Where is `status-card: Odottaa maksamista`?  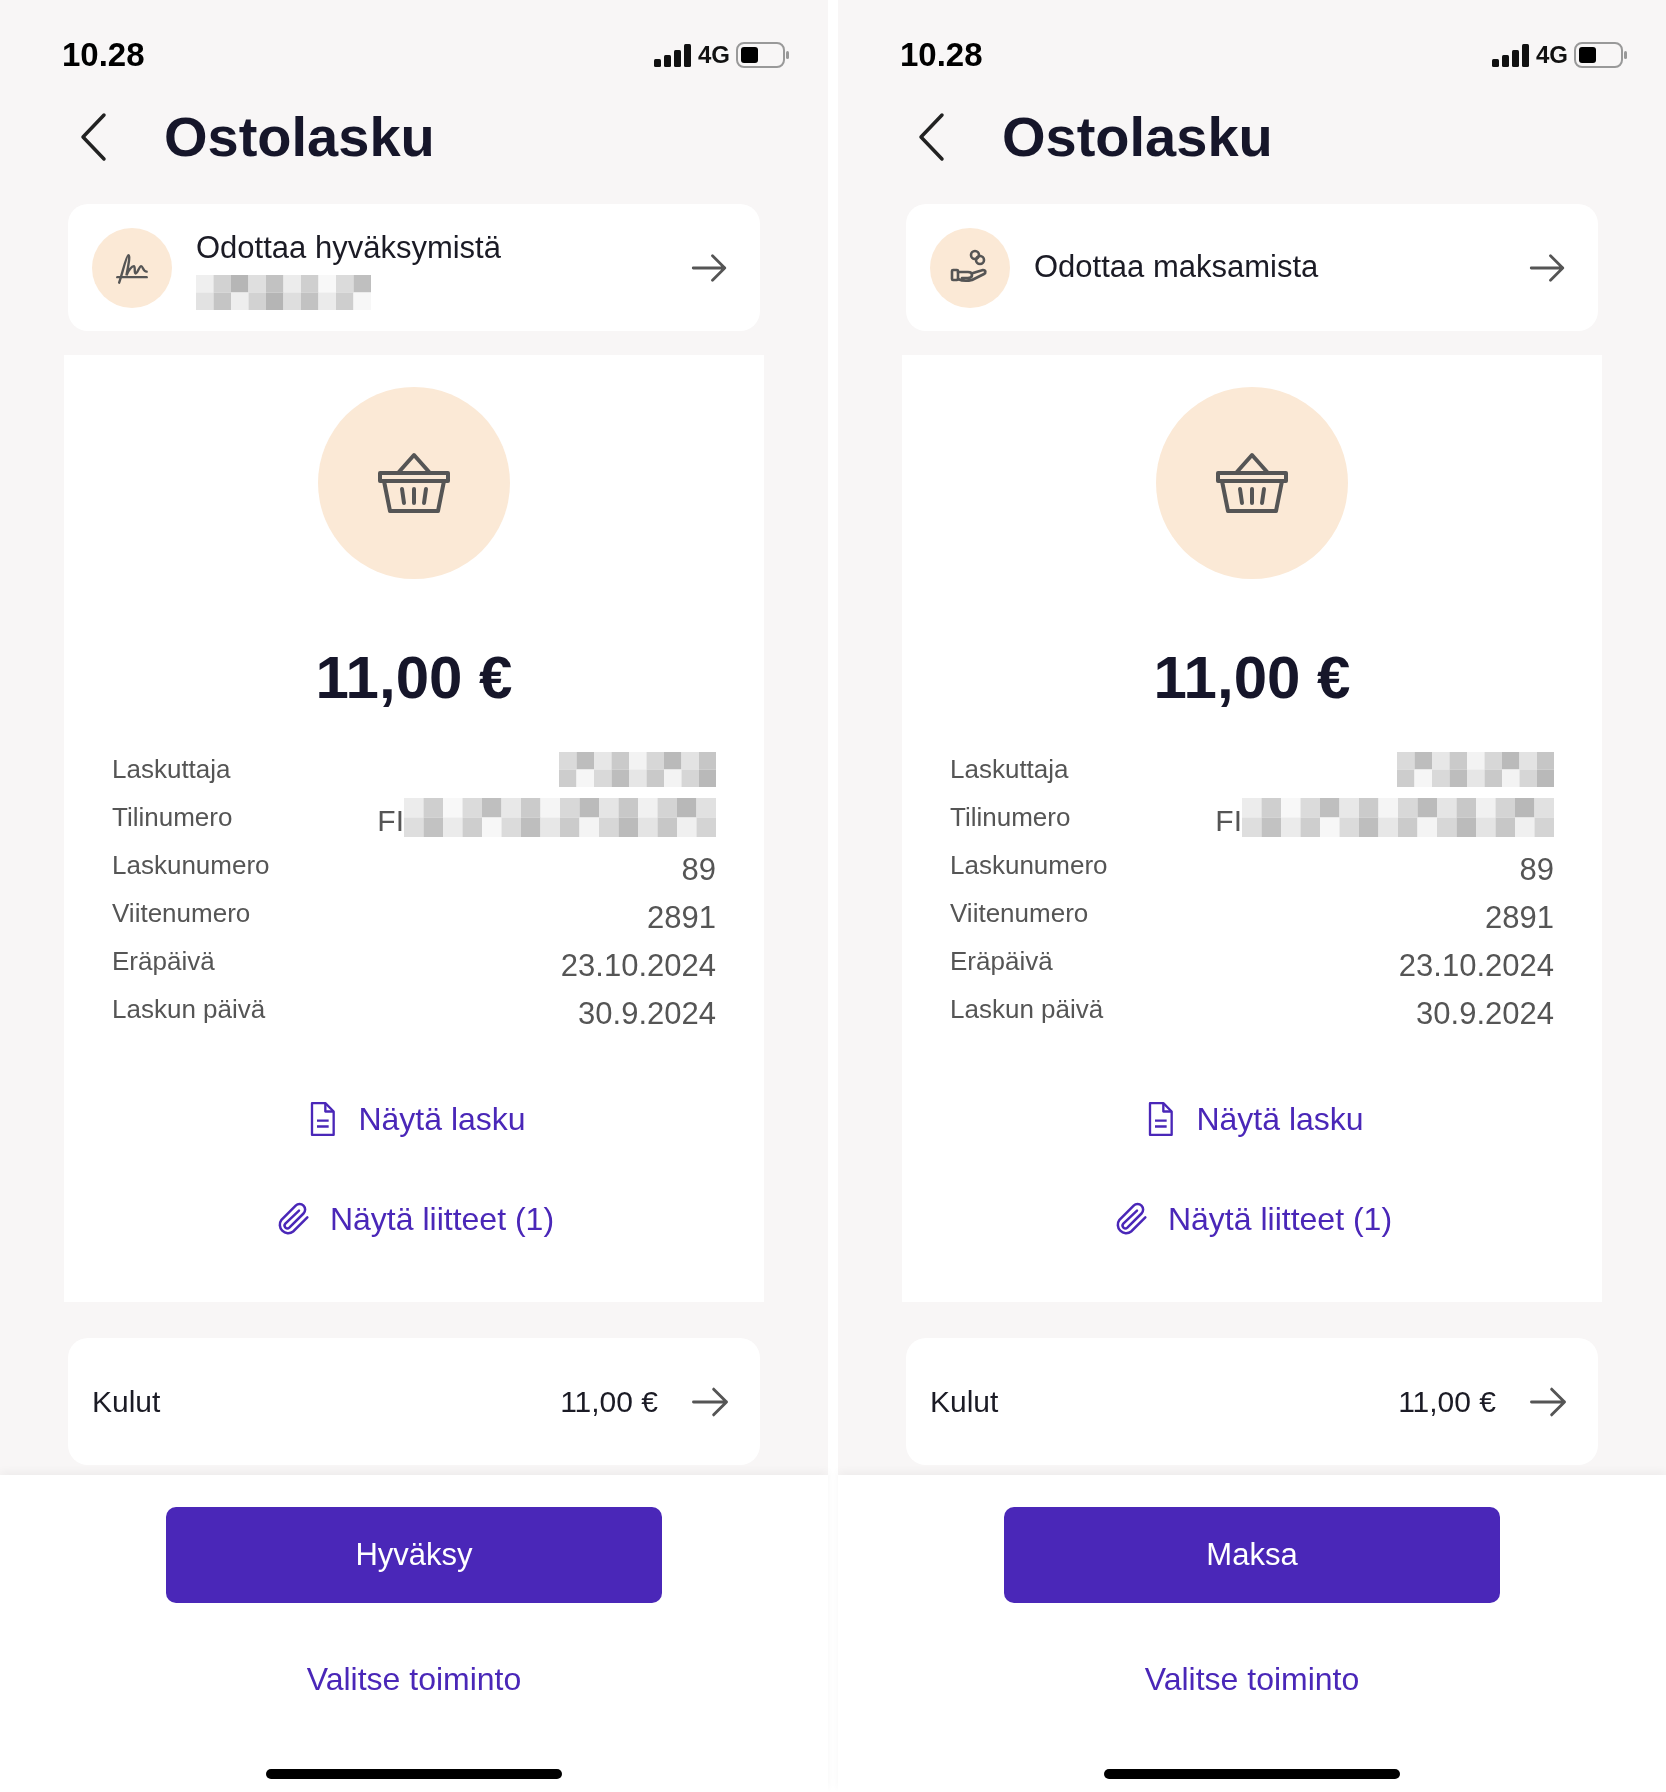
status-card: Odottaa maksamista is located at coordinates (1252, 267).